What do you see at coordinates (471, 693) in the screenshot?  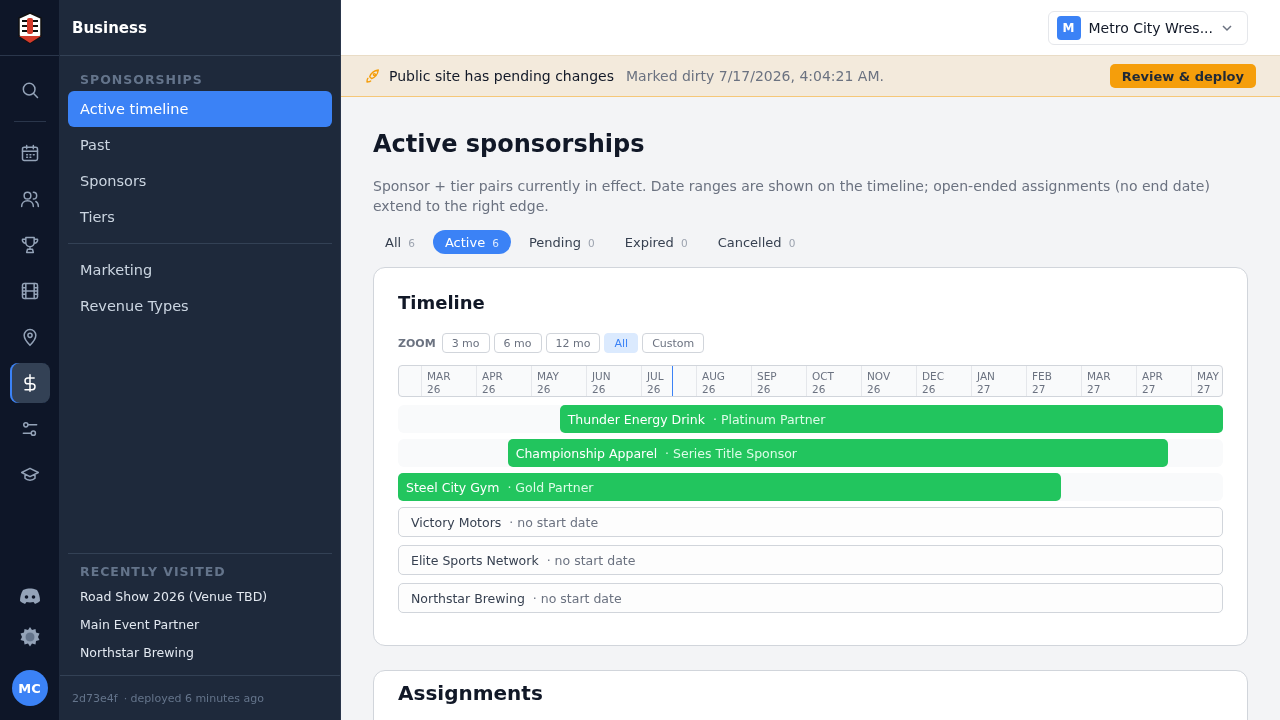 I see `card-title: Assignments` at bounding box center [471, 693].